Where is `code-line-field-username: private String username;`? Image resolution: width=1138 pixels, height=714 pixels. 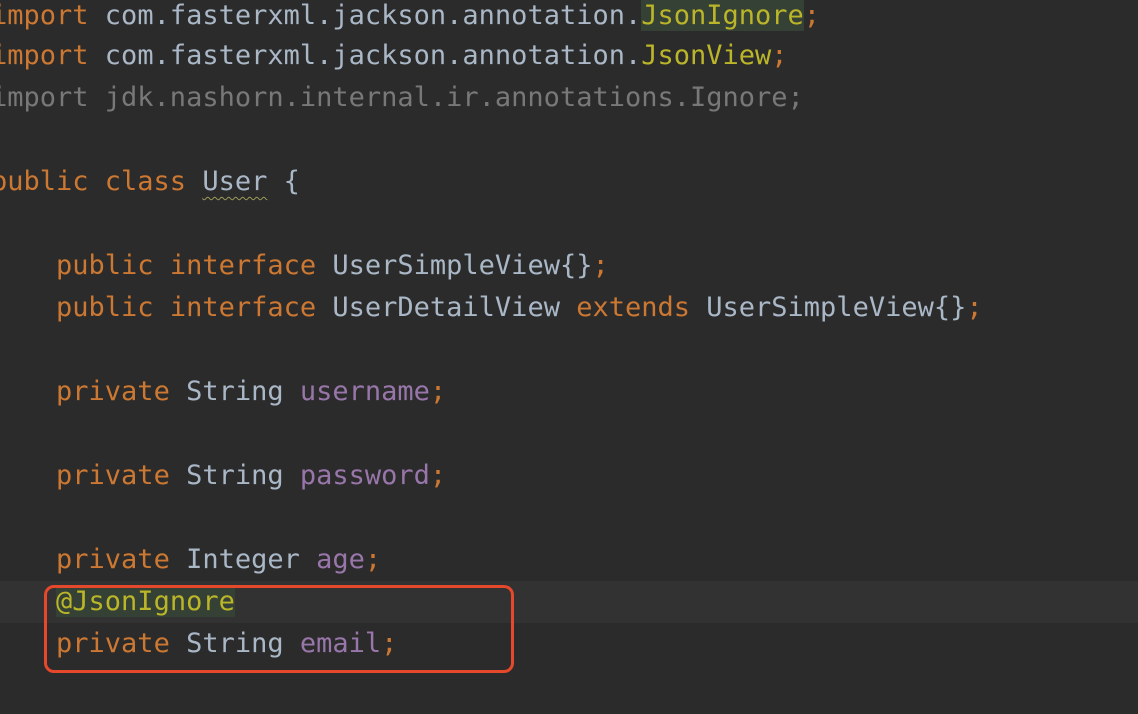 code-line-field-username: private String username; is located at coordinates (223, 392).